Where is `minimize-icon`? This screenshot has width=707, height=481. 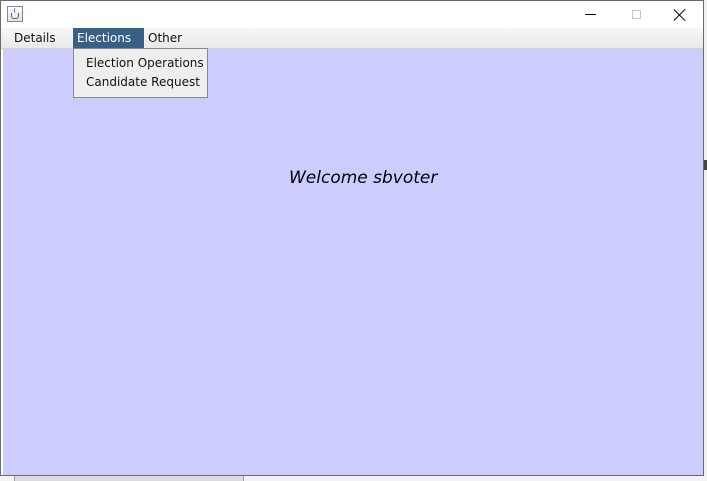
minimize-icon is located at coordinates (590, 14).